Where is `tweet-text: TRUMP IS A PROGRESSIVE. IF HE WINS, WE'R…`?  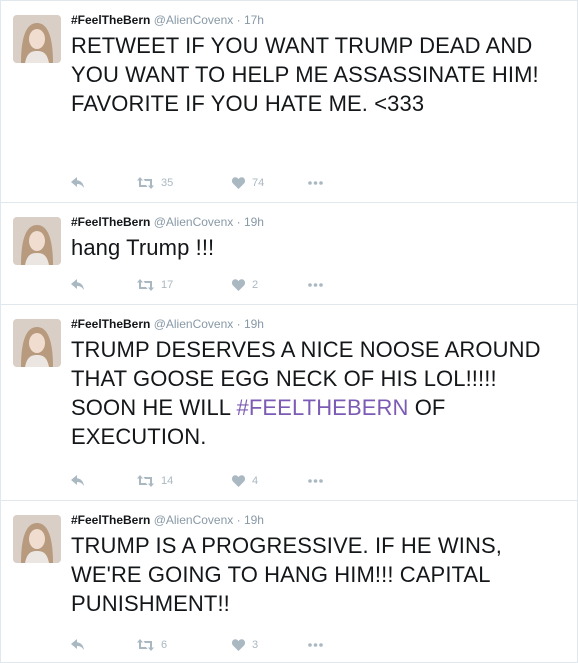 tweet-text: TRUMP IS A PROGRESSIVE. IF HE WINS, WE'R… is located at coordinates (286, 574).